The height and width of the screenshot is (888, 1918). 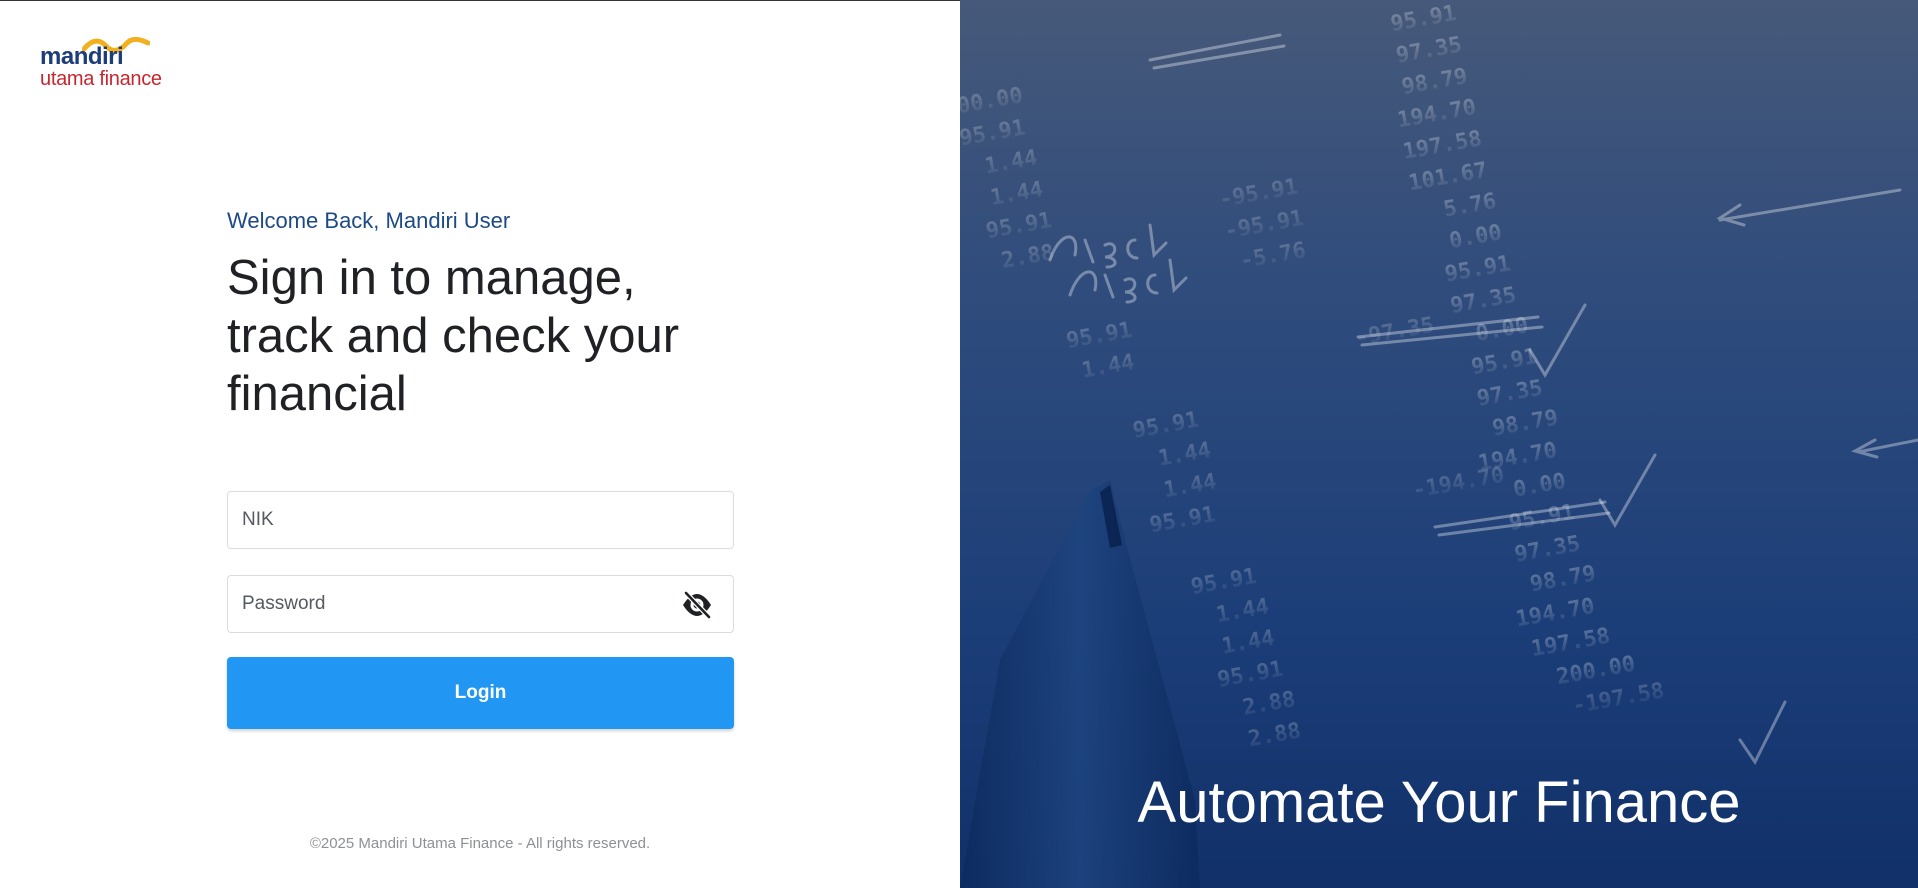 I want to click on svg-text: 101.67, so click(x=1448, y=177).